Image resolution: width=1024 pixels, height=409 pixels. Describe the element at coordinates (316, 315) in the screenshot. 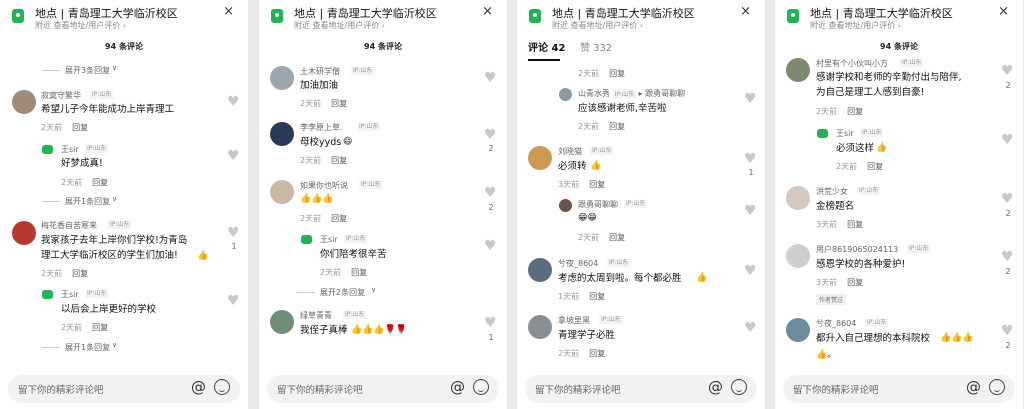

I see `comment-author: 绿草青青` at that location.